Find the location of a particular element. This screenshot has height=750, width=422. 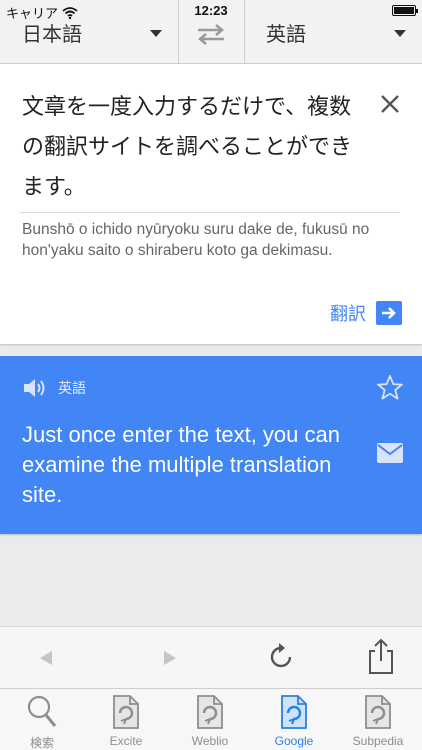

status-time: 12:23 is located at coordinates (211, 10).